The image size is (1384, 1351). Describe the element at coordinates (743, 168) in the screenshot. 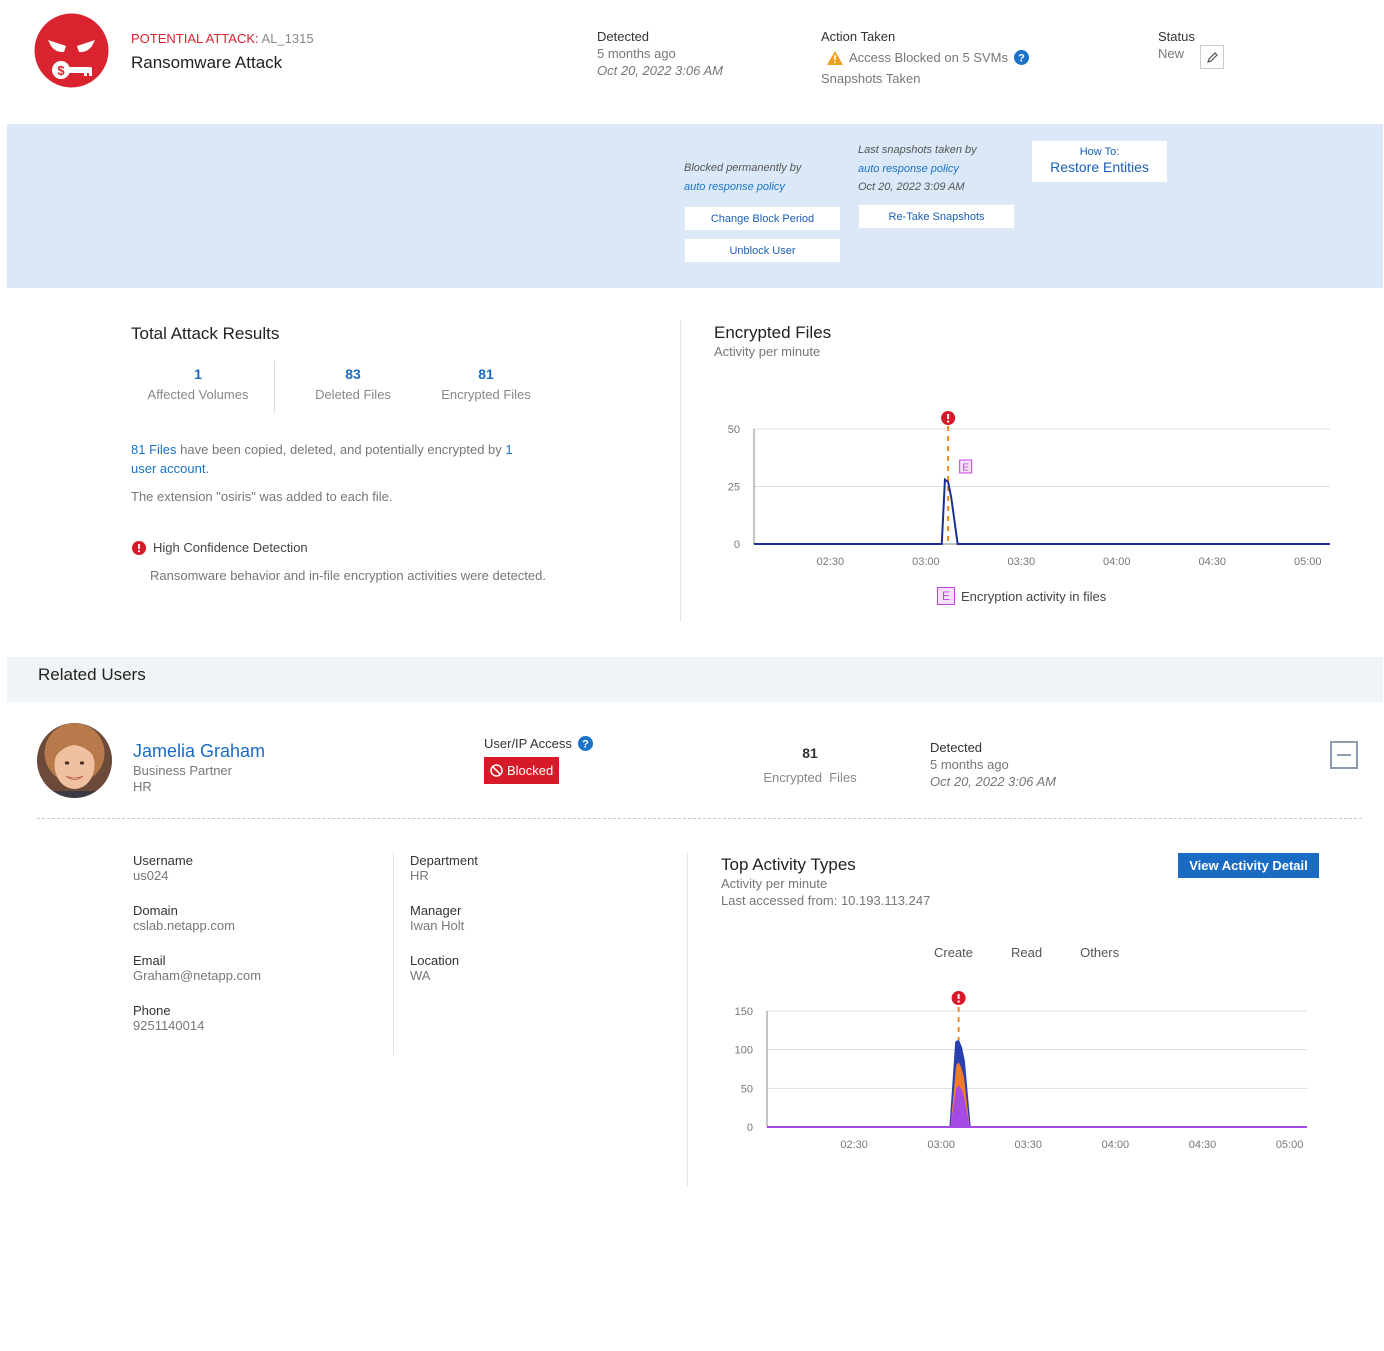

I see `blocked-by-text: Blocked permanently by` at that location.